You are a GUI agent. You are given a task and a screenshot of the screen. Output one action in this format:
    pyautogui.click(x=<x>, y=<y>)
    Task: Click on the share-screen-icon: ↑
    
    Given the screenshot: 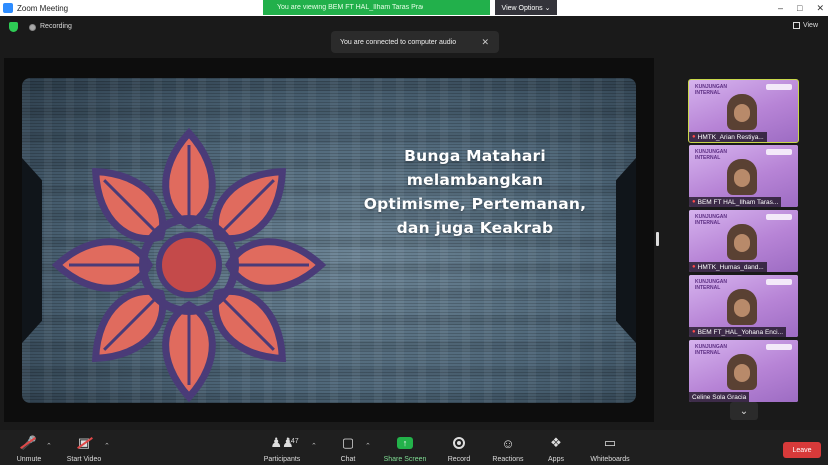 What is the action you would take?
    pyautogui.click(x=405, y=443)
    